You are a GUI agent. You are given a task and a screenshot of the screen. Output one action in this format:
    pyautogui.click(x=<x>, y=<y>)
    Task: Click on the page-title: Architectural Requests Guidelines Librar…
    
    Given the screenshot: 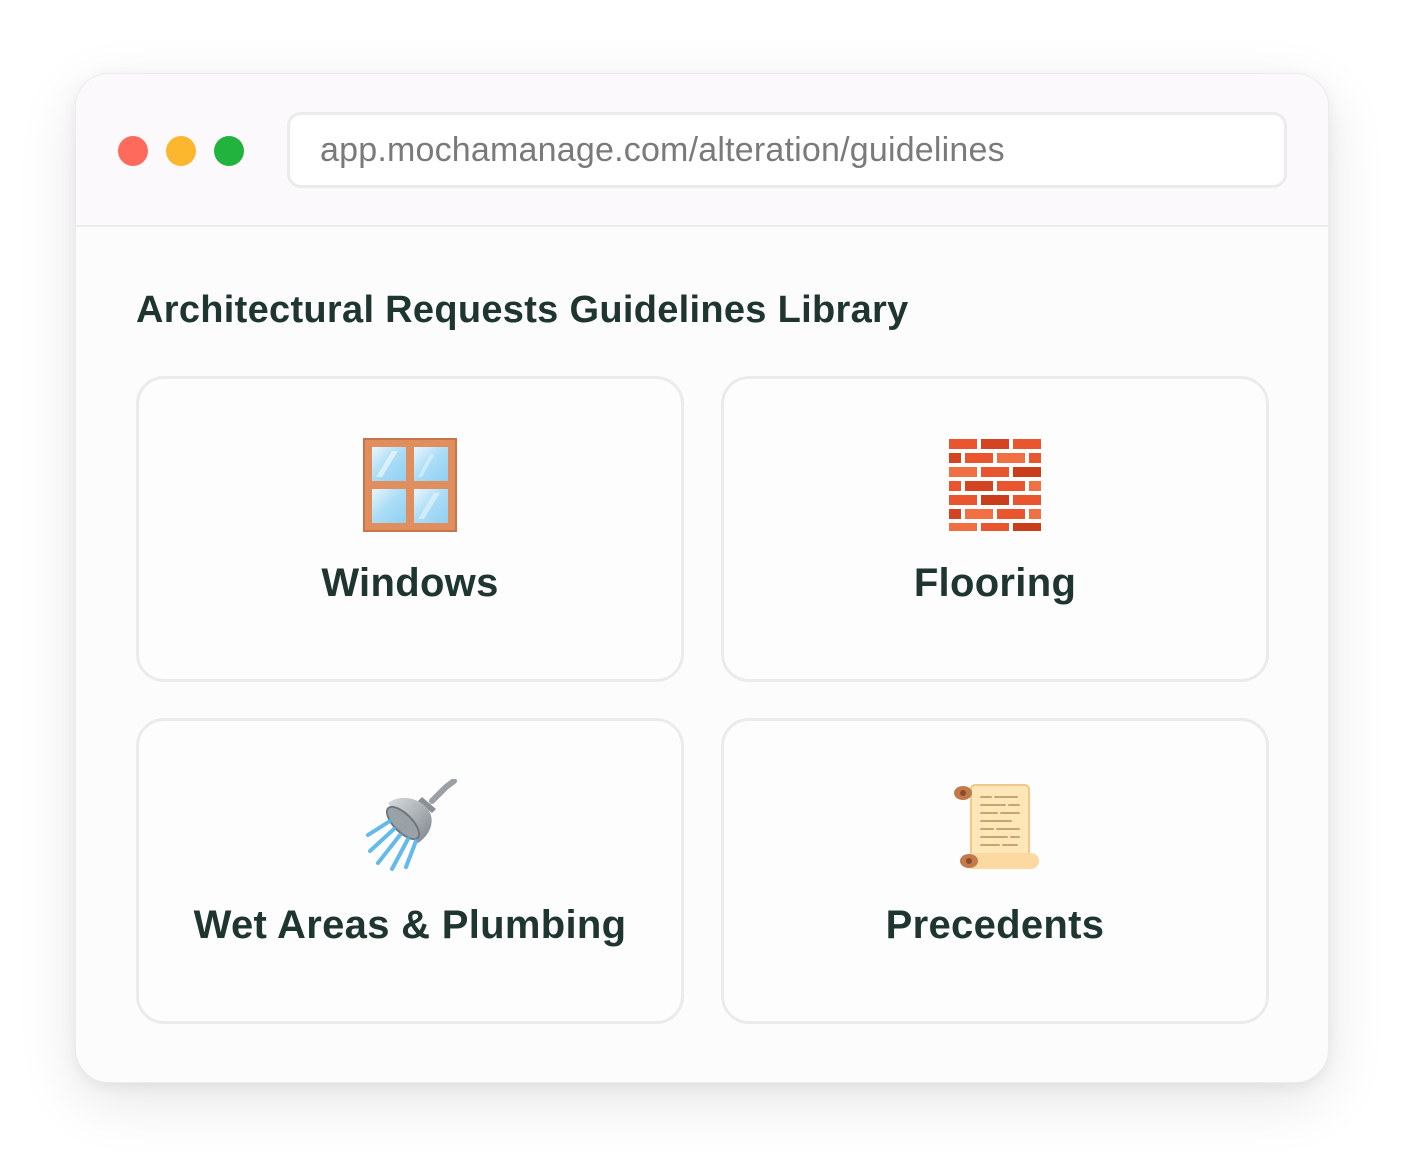 What is the action you would take?
    pyautogui.click(x=522, y=310)
    